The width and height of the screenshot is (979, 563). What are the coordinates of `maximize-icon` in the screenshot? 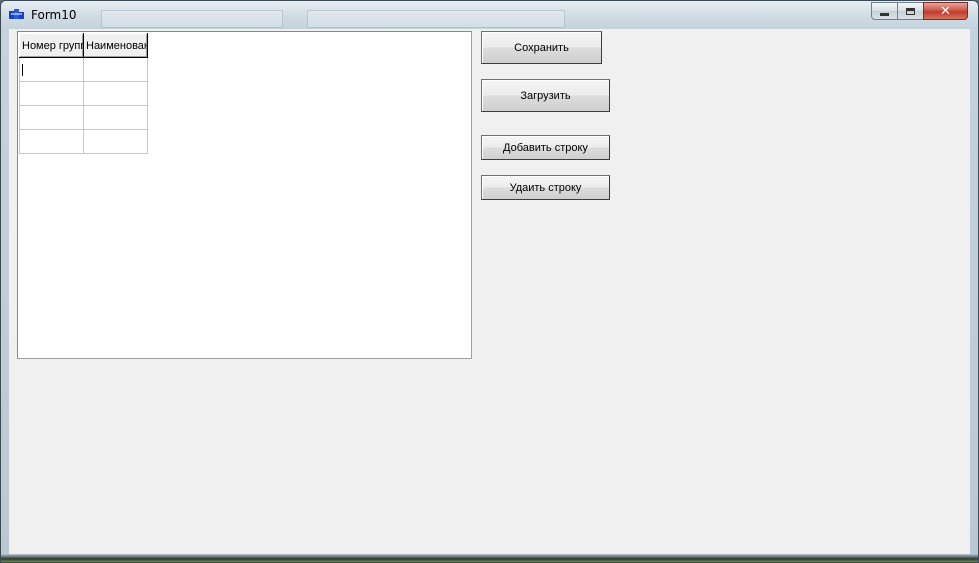 It's located at (910, 11).